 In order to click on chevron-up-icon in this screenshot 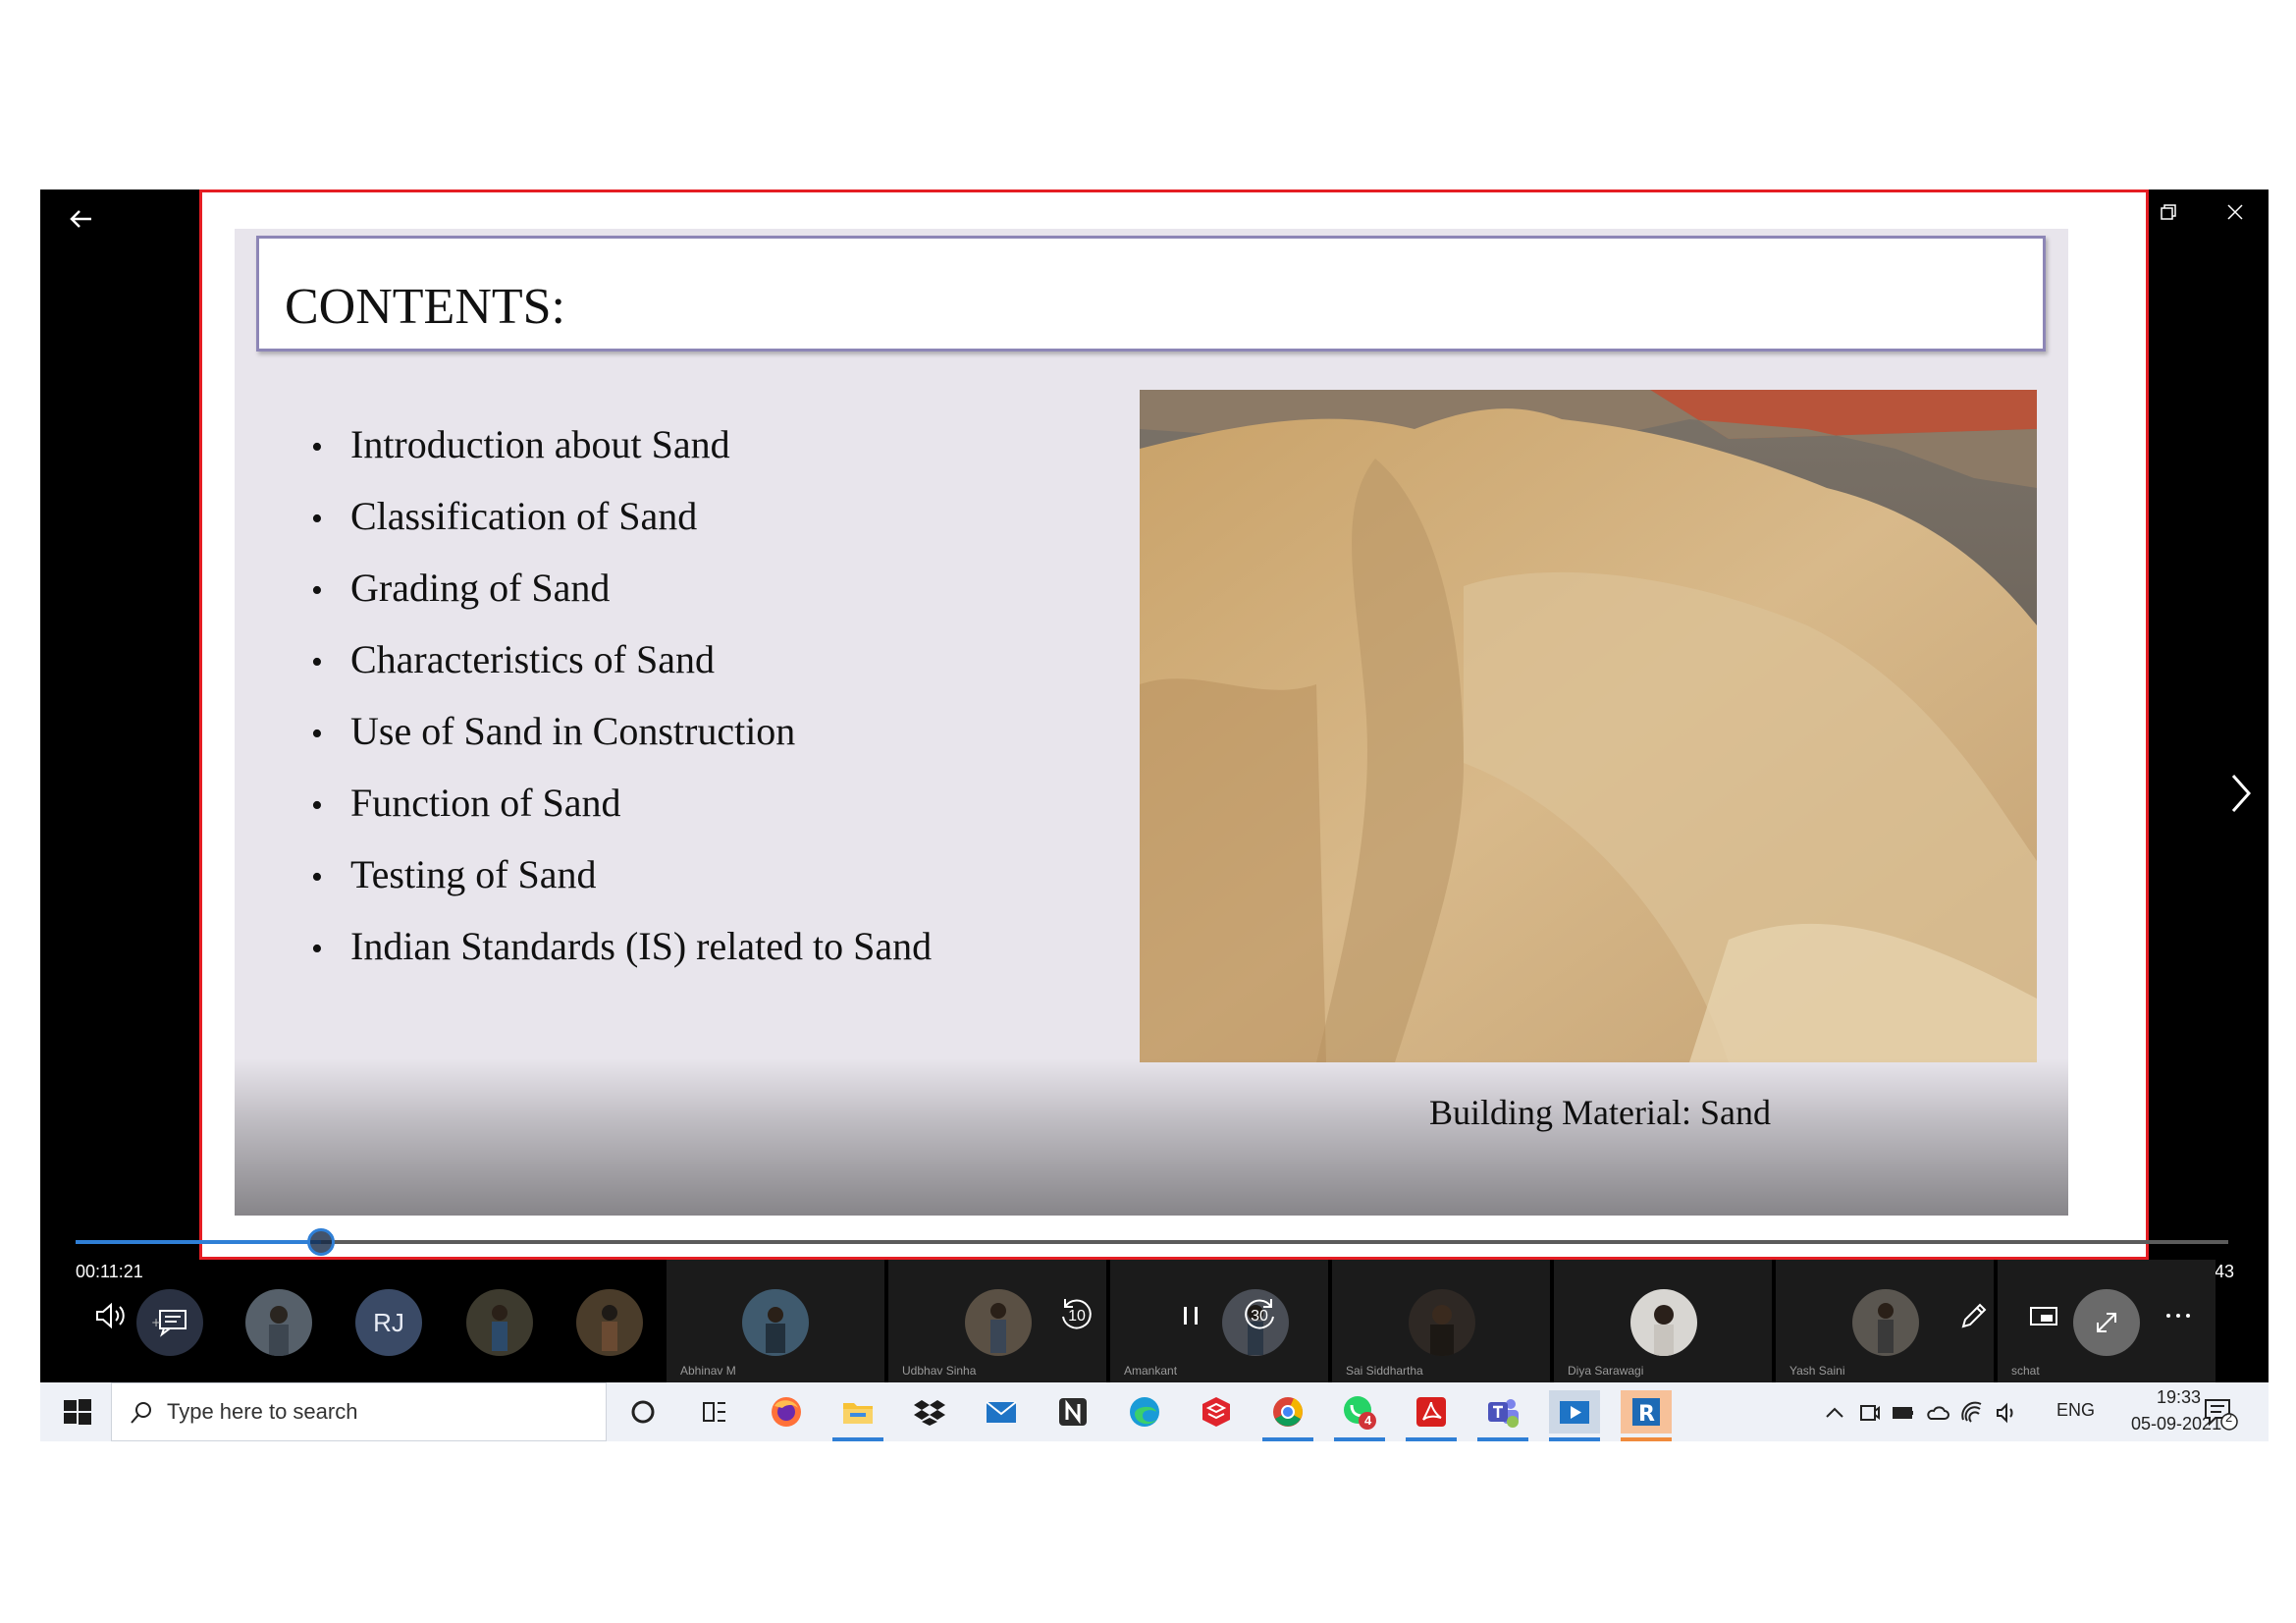, I will do `click(1835, 1413)`.